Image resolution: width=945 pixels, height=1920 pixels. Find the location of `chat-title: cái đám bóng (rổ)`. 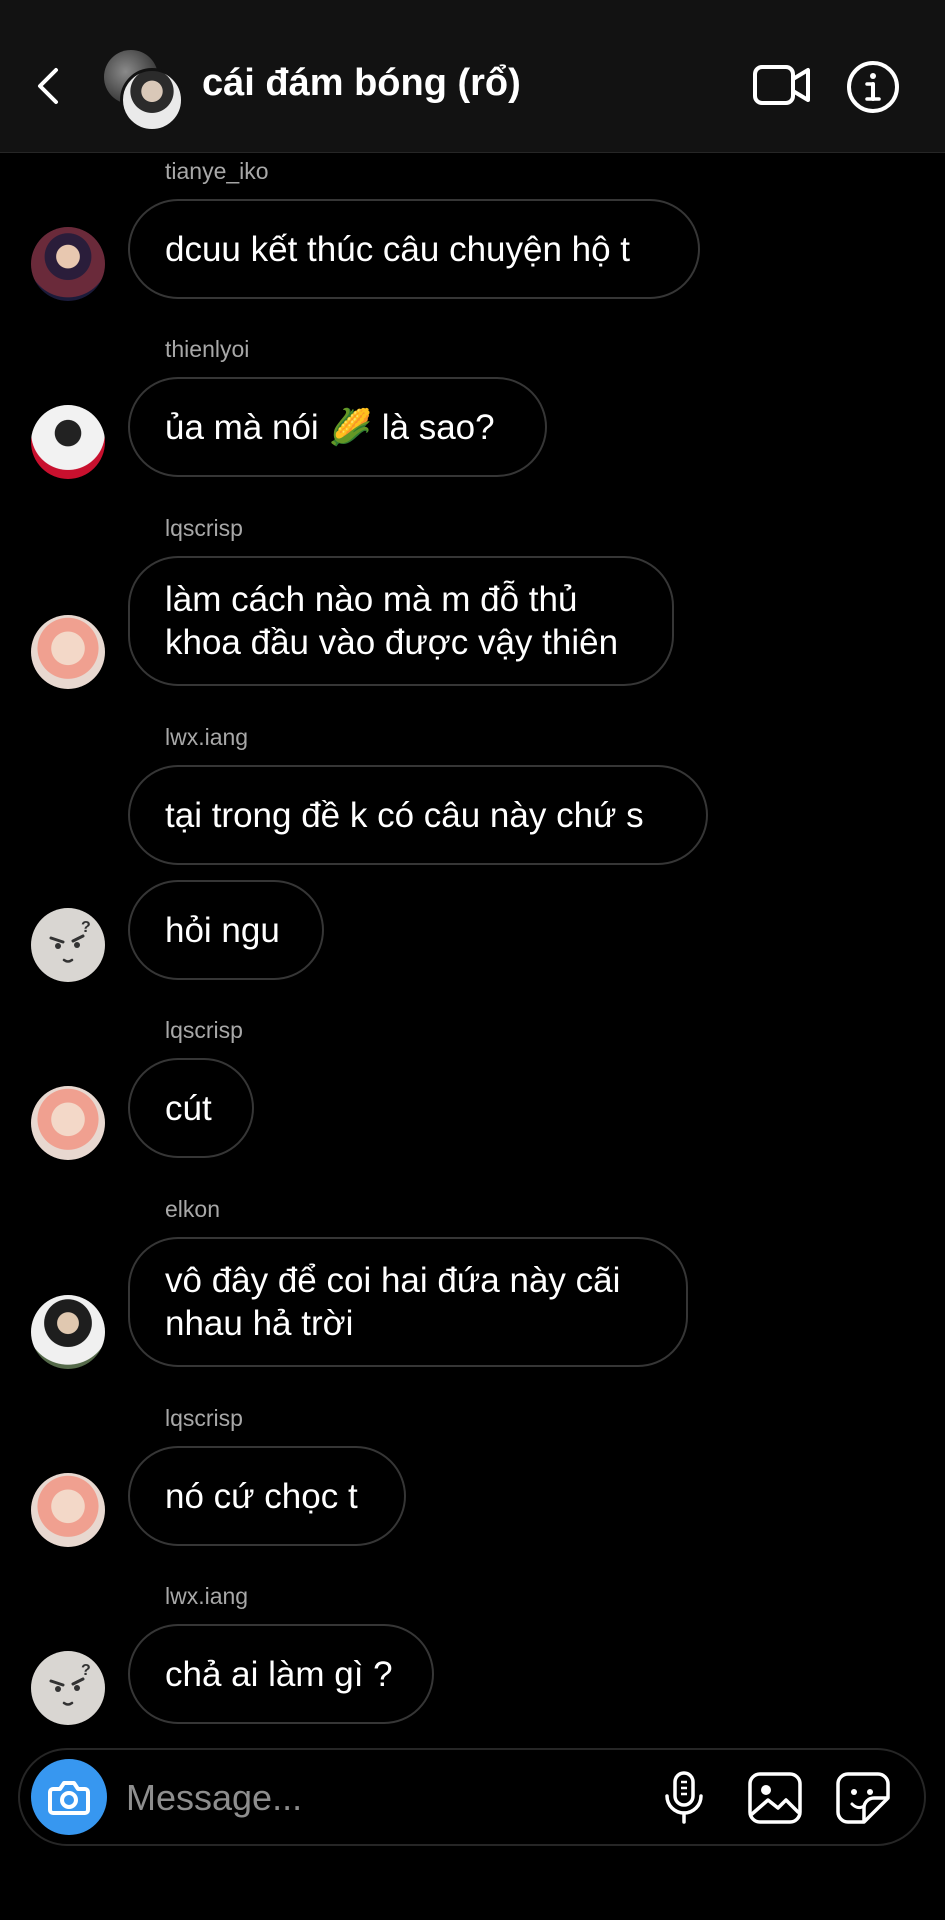

chat-title: cái đám bóng (rổ) is located at coordinates (361, 83).